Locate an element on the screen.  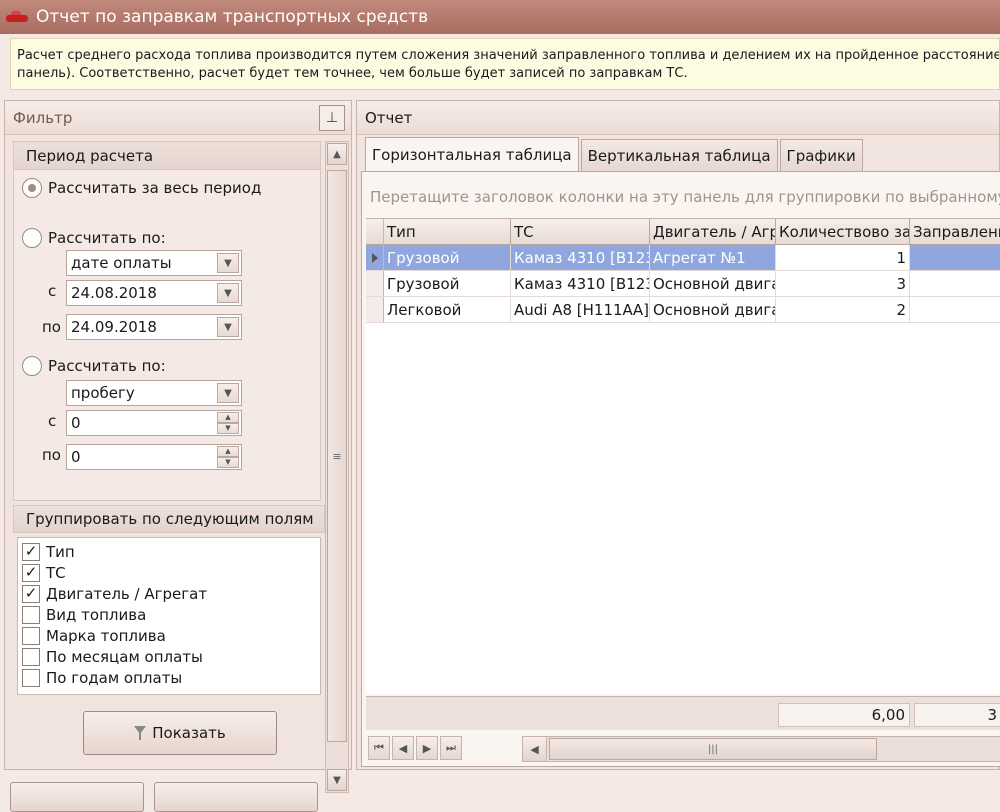
mileage-from-label: с is located at coordinates (52, 421).